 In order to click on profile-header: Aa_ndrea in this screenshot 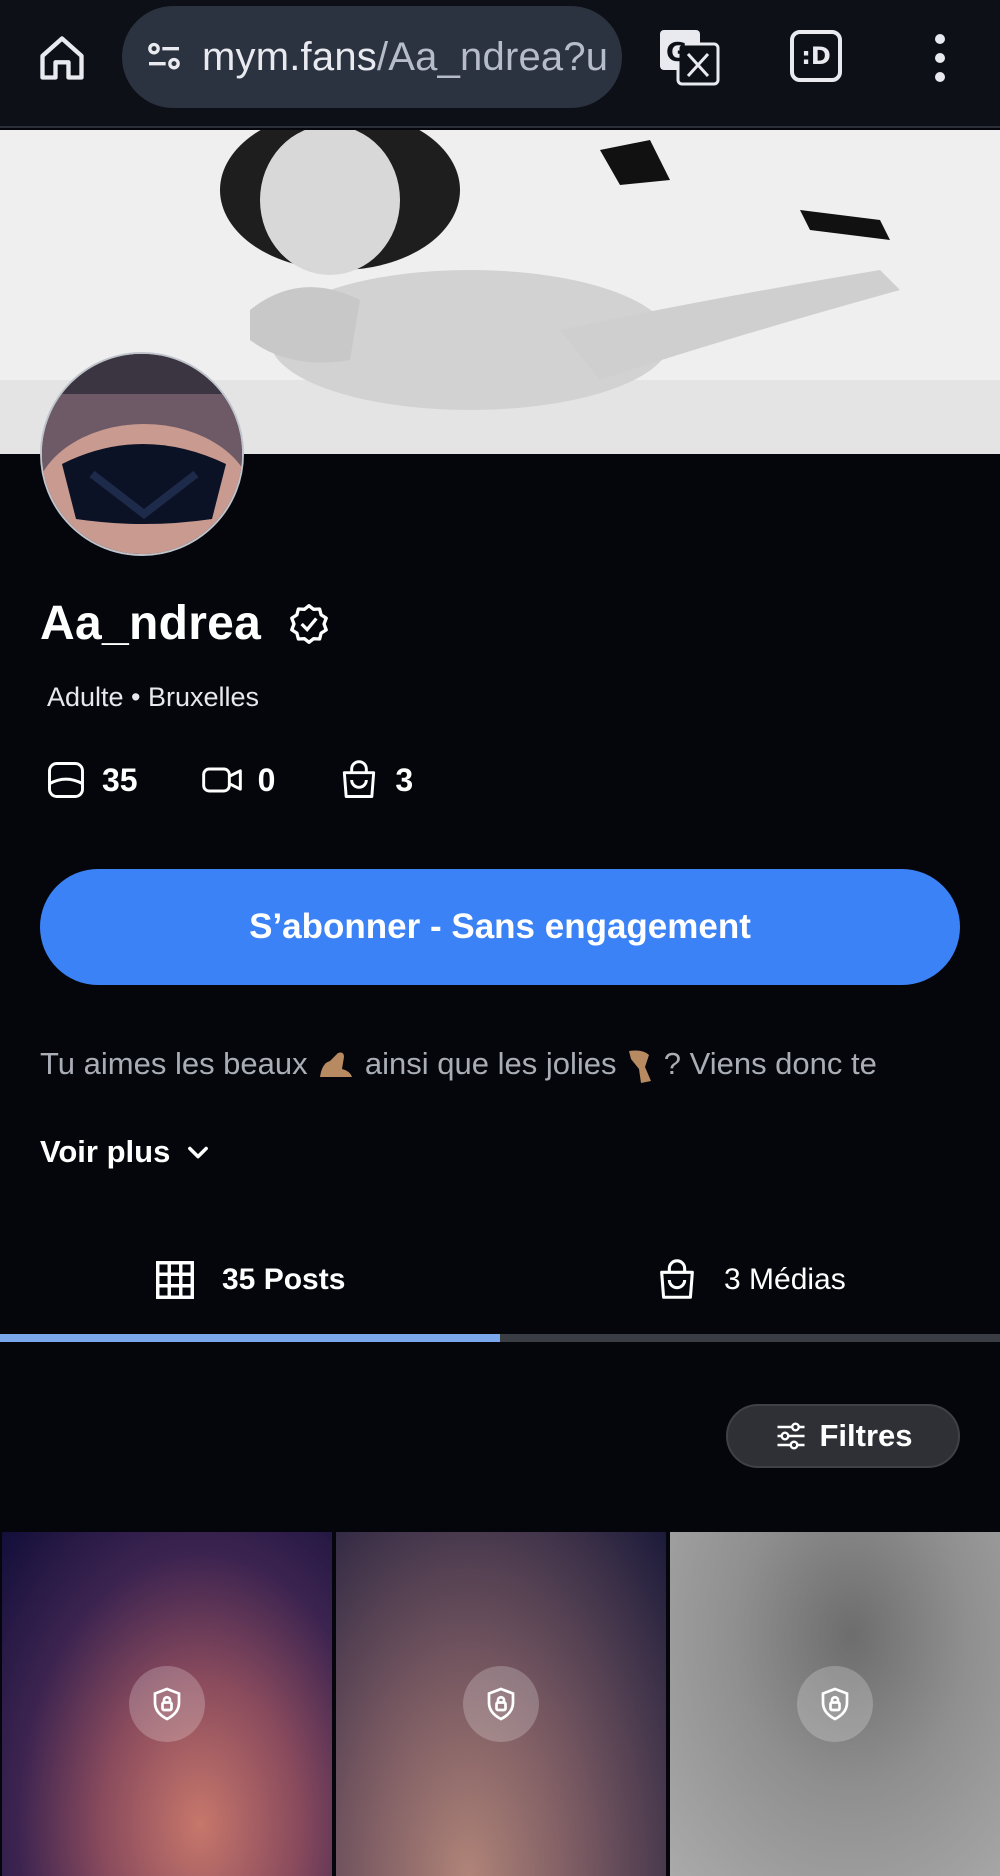, I will do `click(185, 623)`.